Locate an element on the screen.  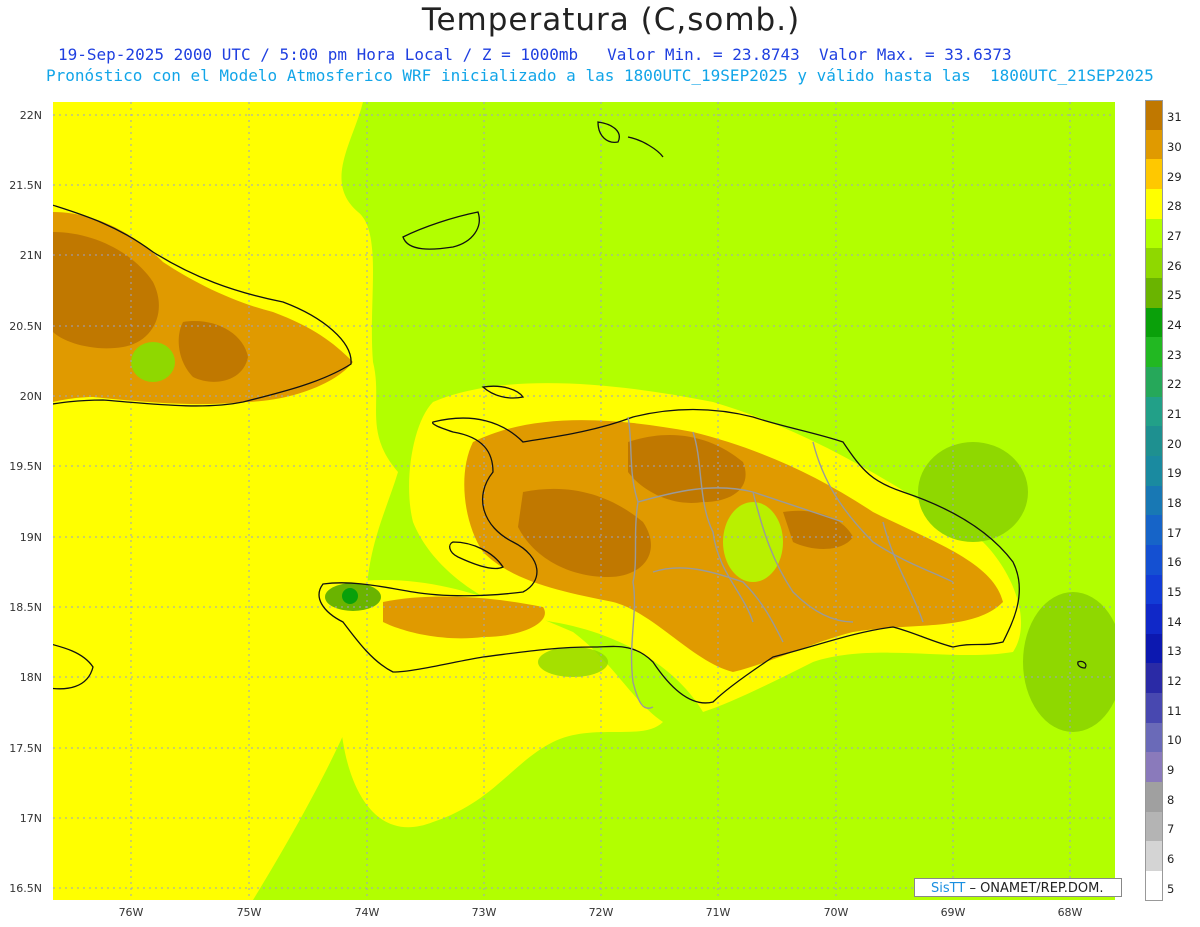
cool-patch-east-sea is located at coordinates (973, 492).